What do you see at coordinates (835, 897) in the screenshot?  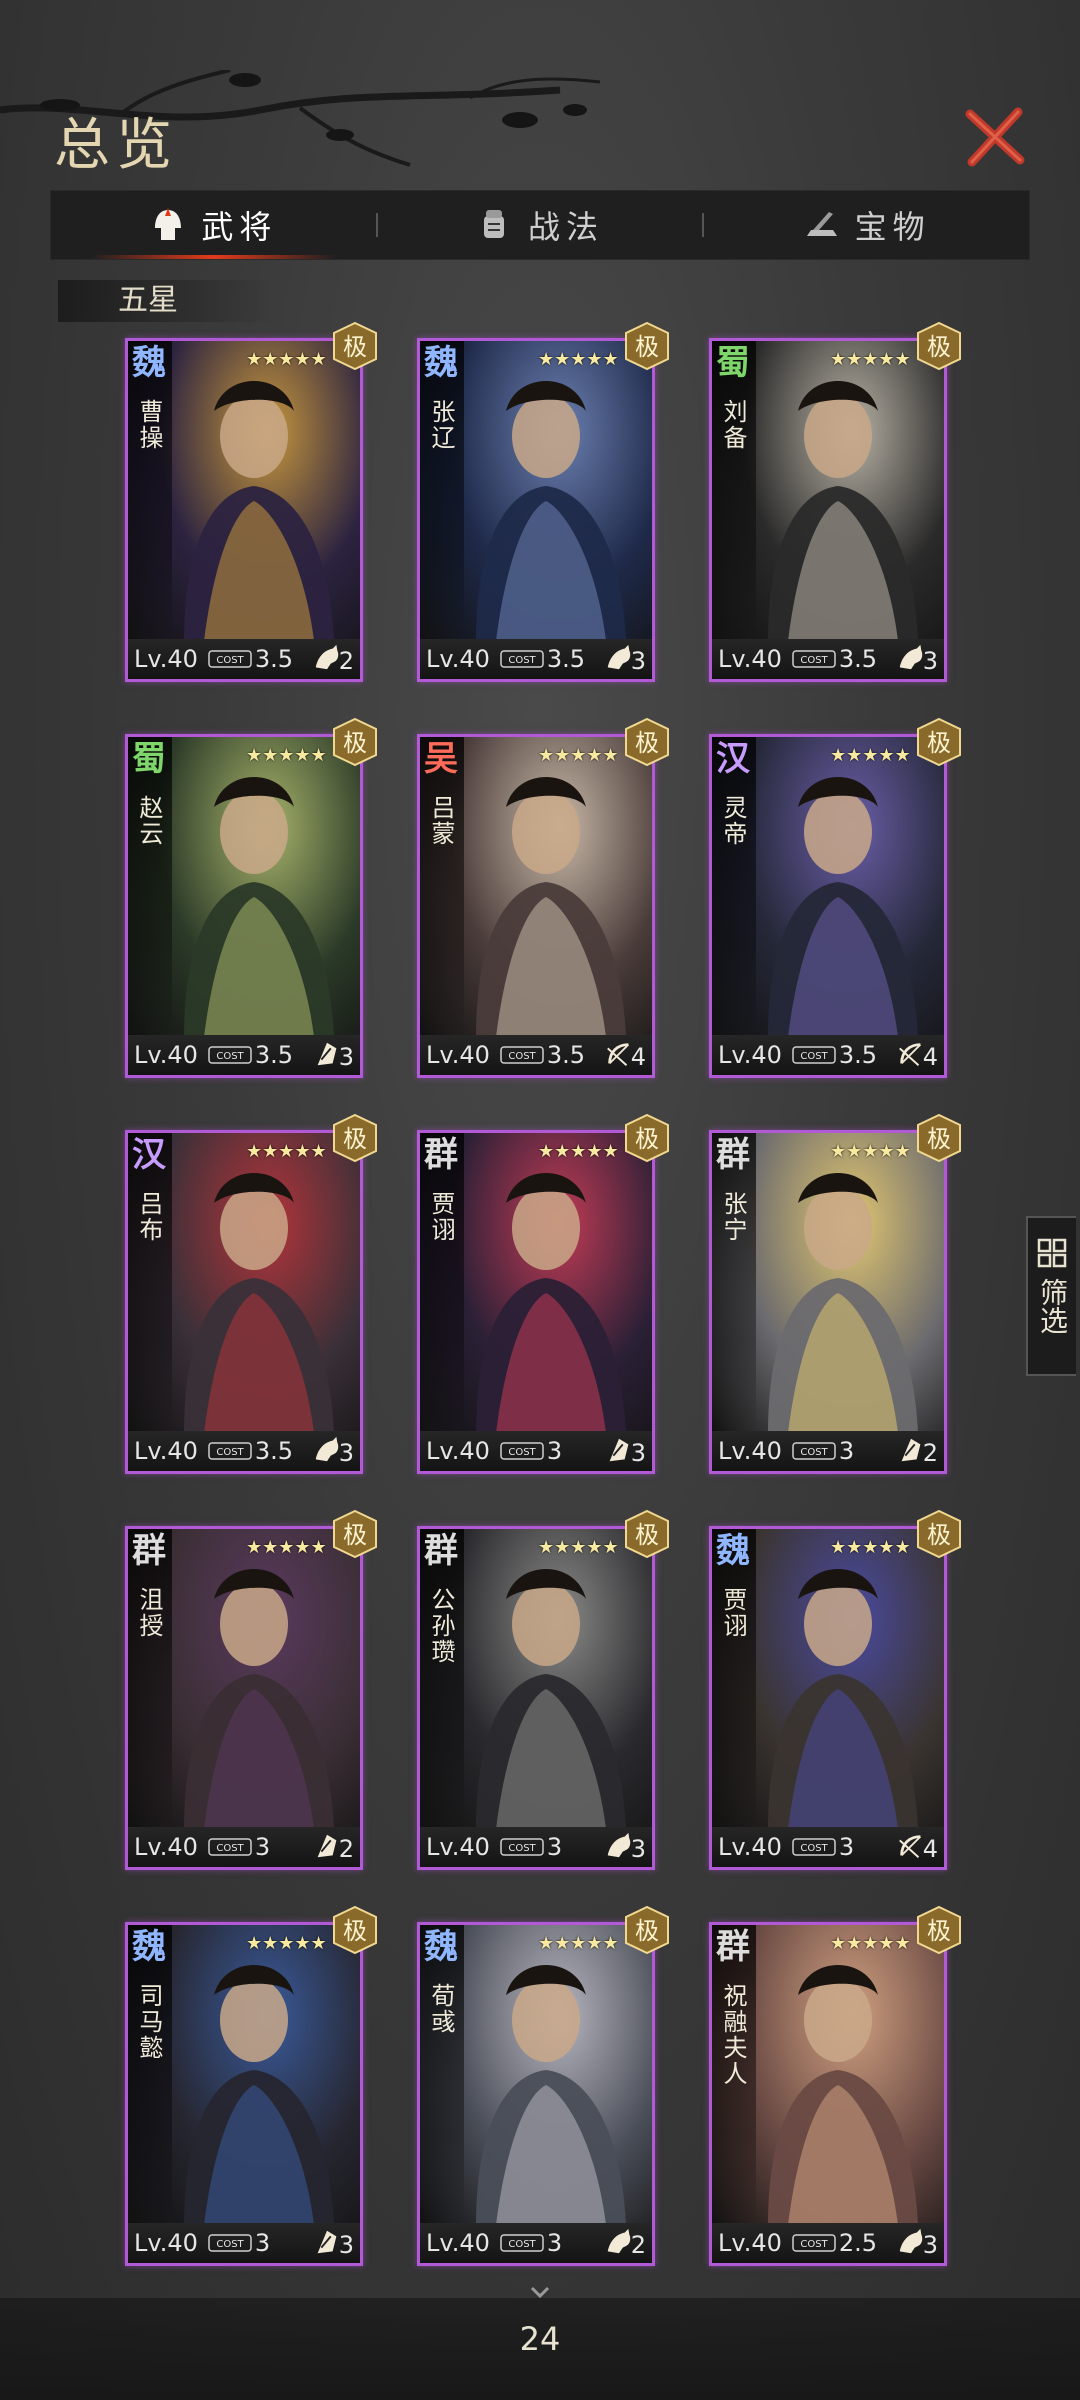 I see `general-card: 汉 灵帝 ★★★★★ 极 Lv.40 COST 3.5 4` at bounding box center [835, 897].